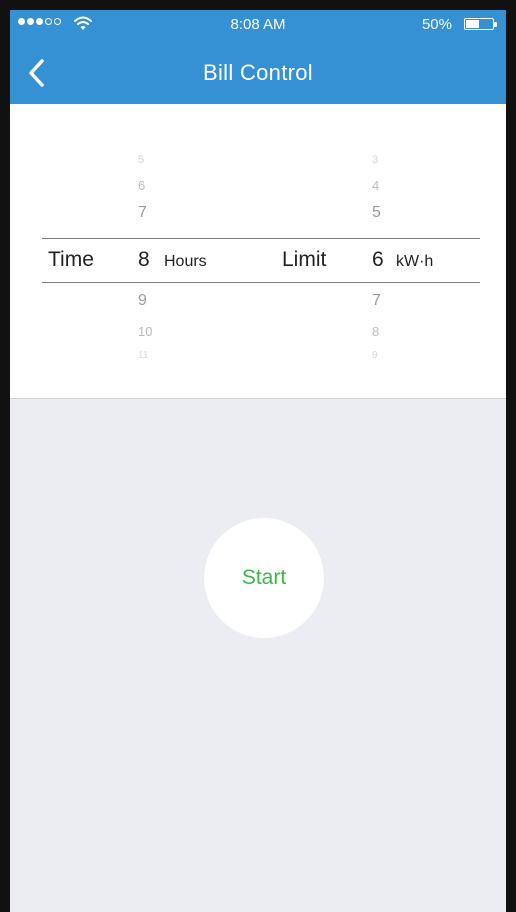  What do you see at coordinates (472, 24) in the screenshot?
I see `battery-fill` at bounding box center [472, 24].